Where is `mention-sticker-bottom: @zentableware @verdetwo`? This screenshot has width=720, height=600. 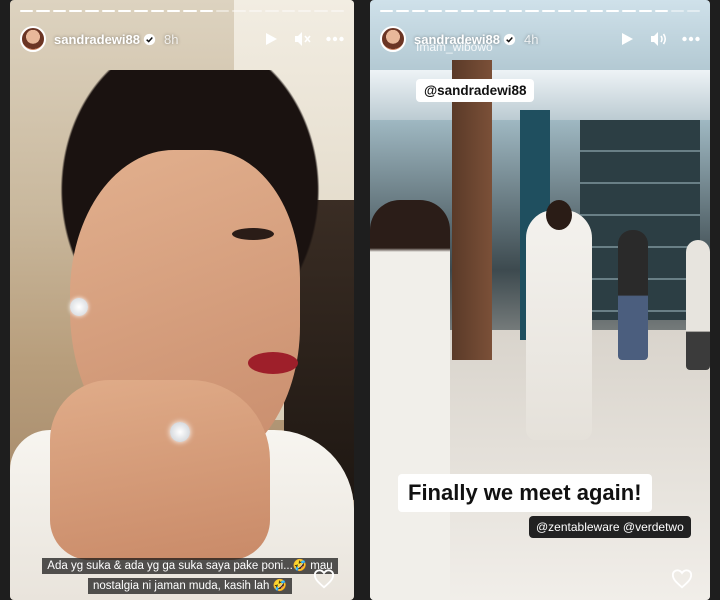
mention-sticker-bottom: @zentableware @verdetwo is located at coordinates (610, 527).